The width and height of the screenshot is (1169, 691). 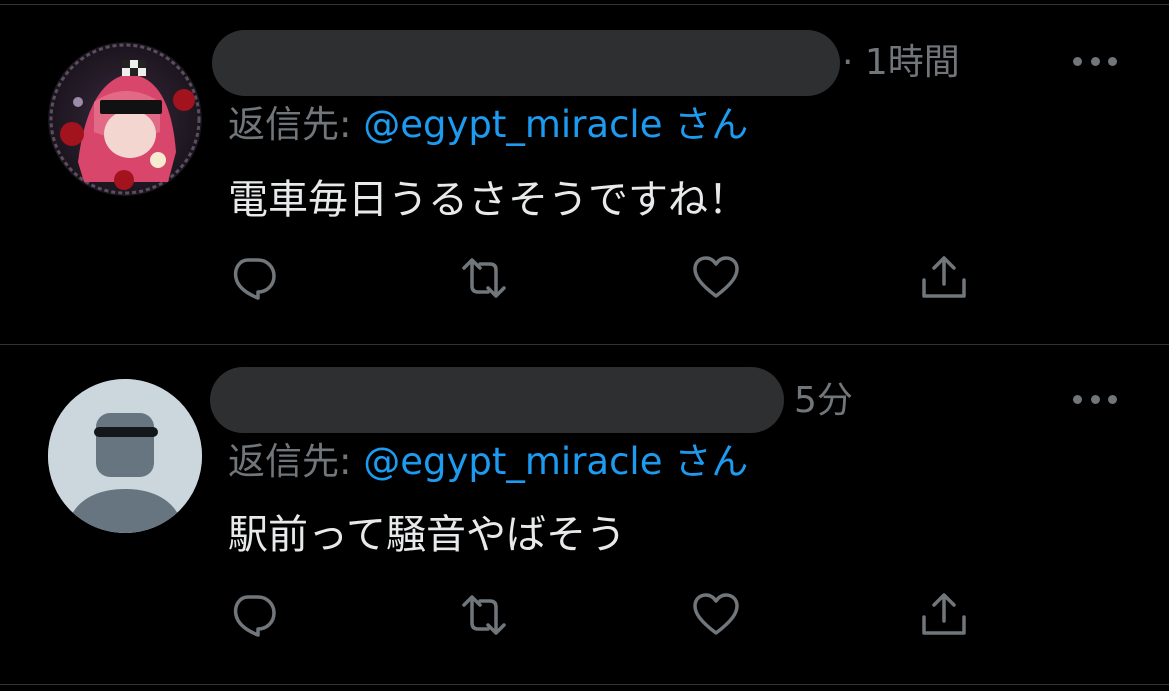 What do you see at coordinates (427, 535) in the screenshot?
I see `tweet-text: 駅前って騒音やばそう` at bounding box center [427, 535].